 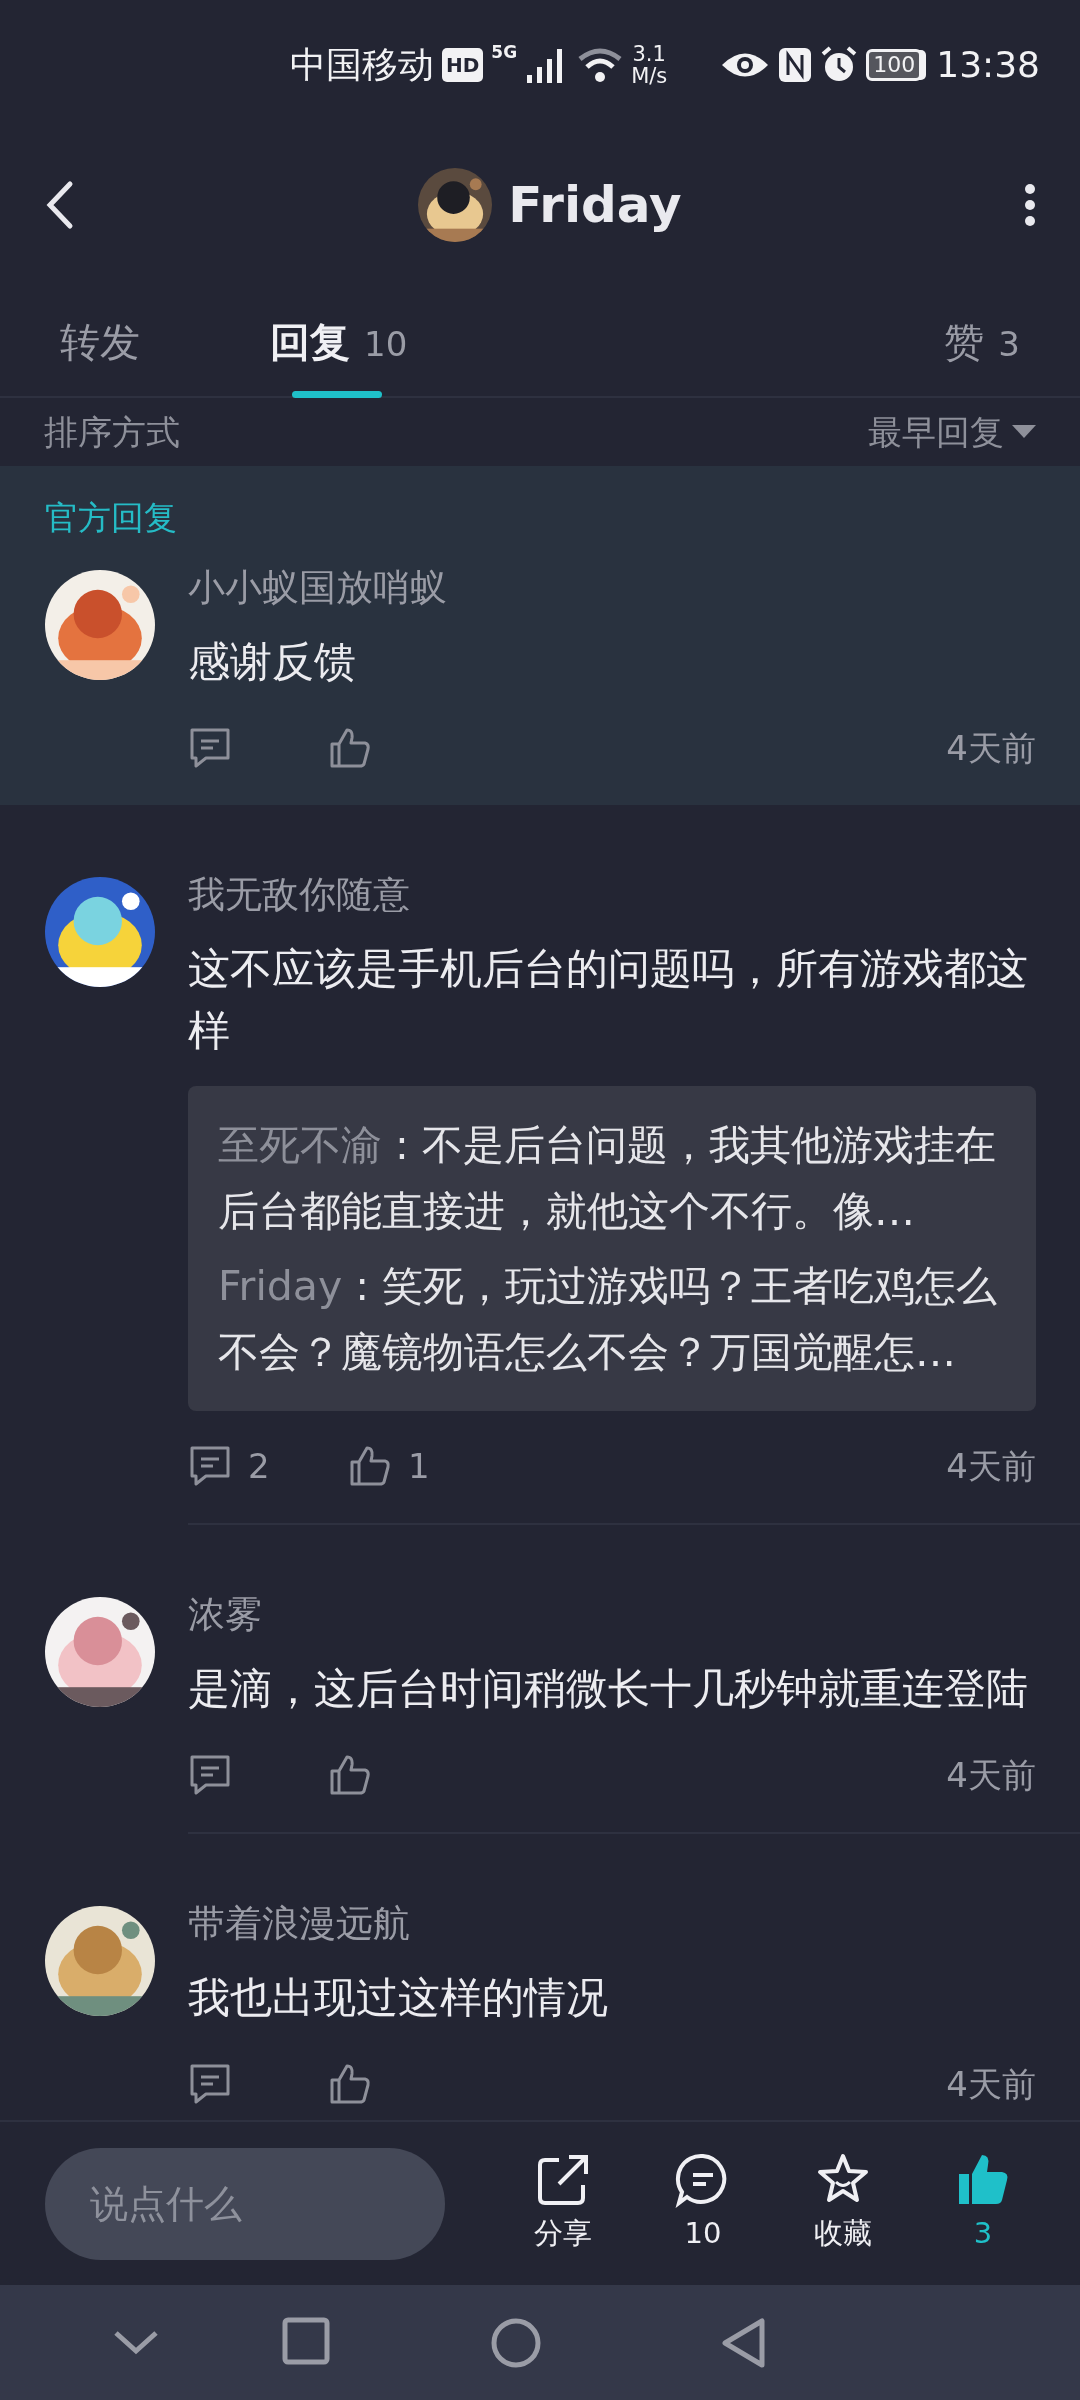 I want to click on user-title: Friday, so click(x=595, y=205).